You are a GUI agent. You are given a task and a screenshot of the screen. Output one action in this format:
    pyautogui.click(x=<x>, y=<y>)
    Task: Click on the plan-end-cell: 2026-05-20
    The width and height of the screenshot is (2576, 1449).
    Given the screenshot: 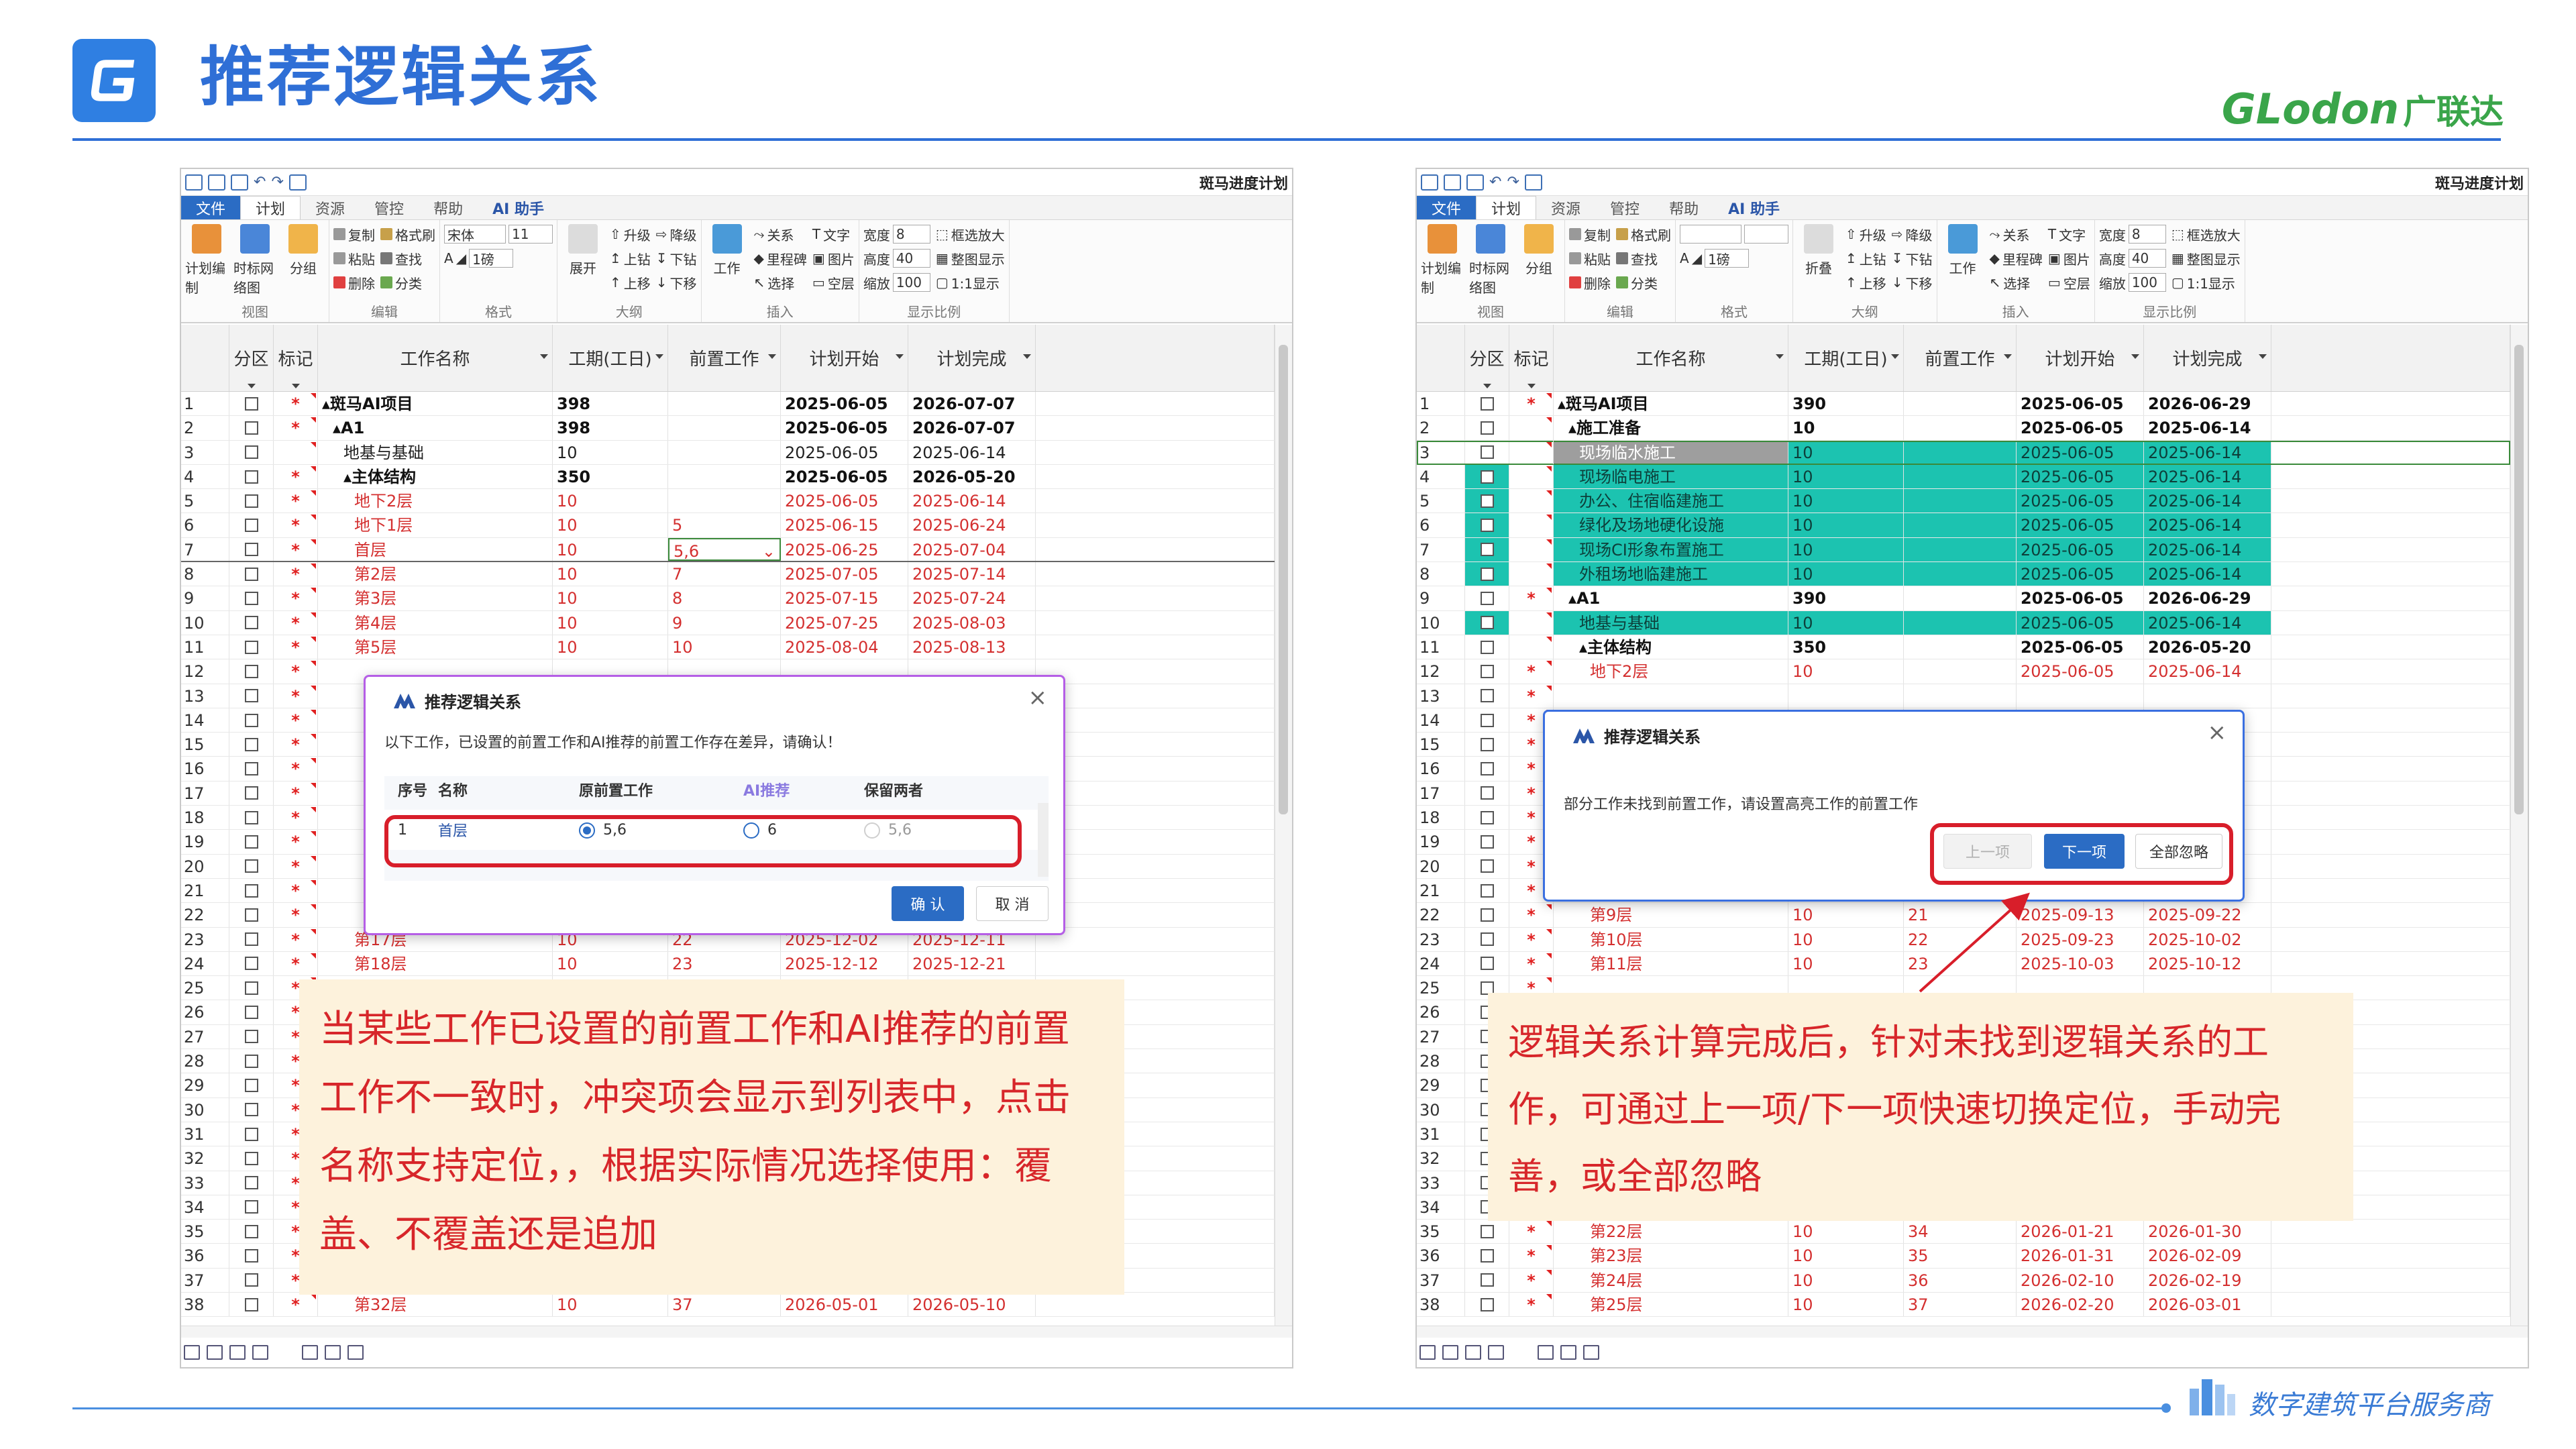 What is the action you would take?
    pyautogui.click(x=2207, y=647)
    